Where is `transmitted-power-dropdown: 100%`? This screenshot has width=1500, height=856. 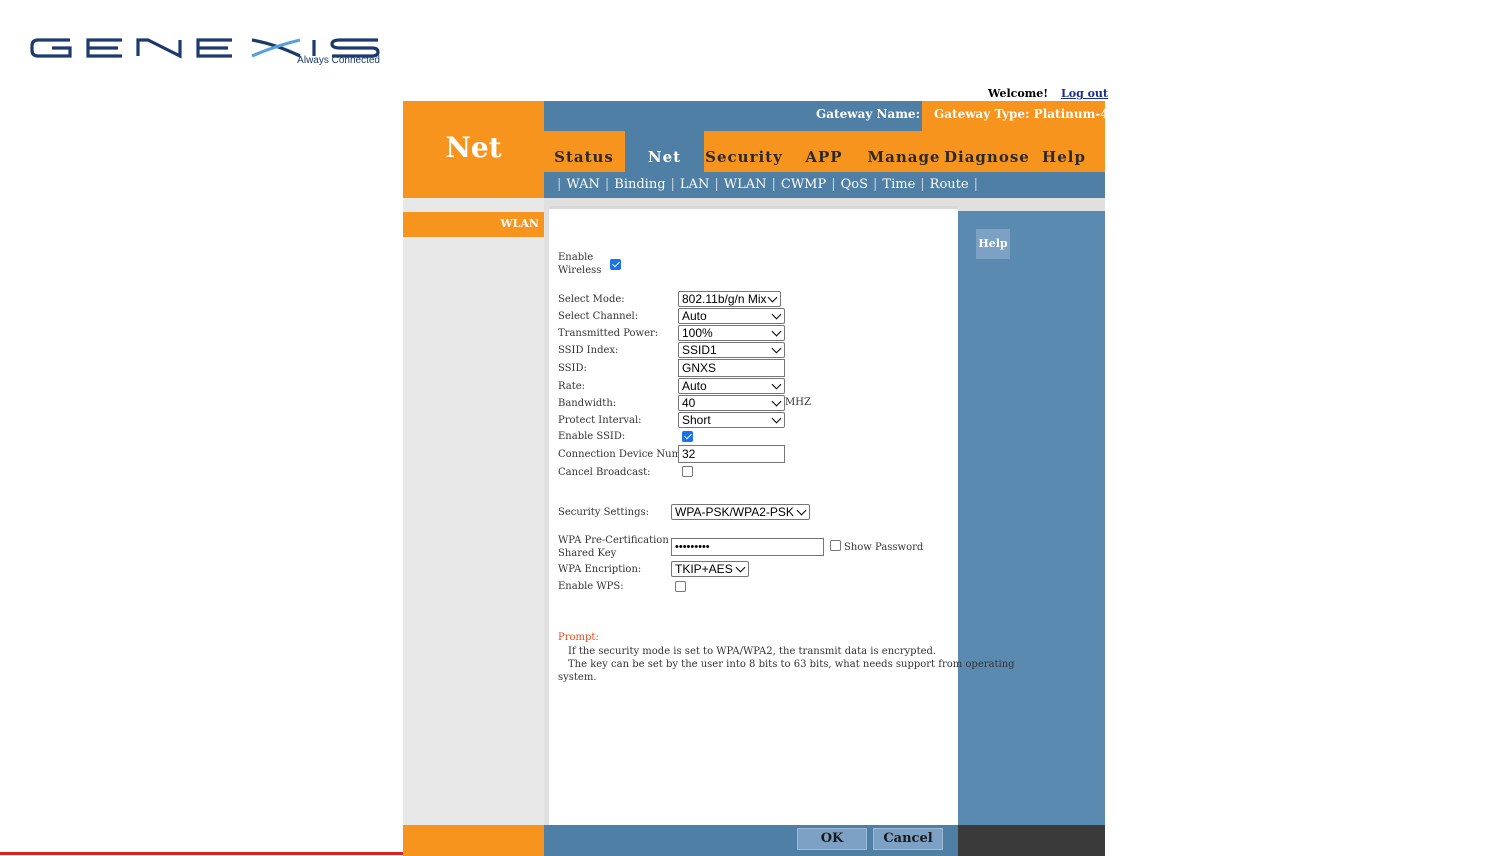 transmitted-power-dropdown: 100% is located at coordinates (731, 333).